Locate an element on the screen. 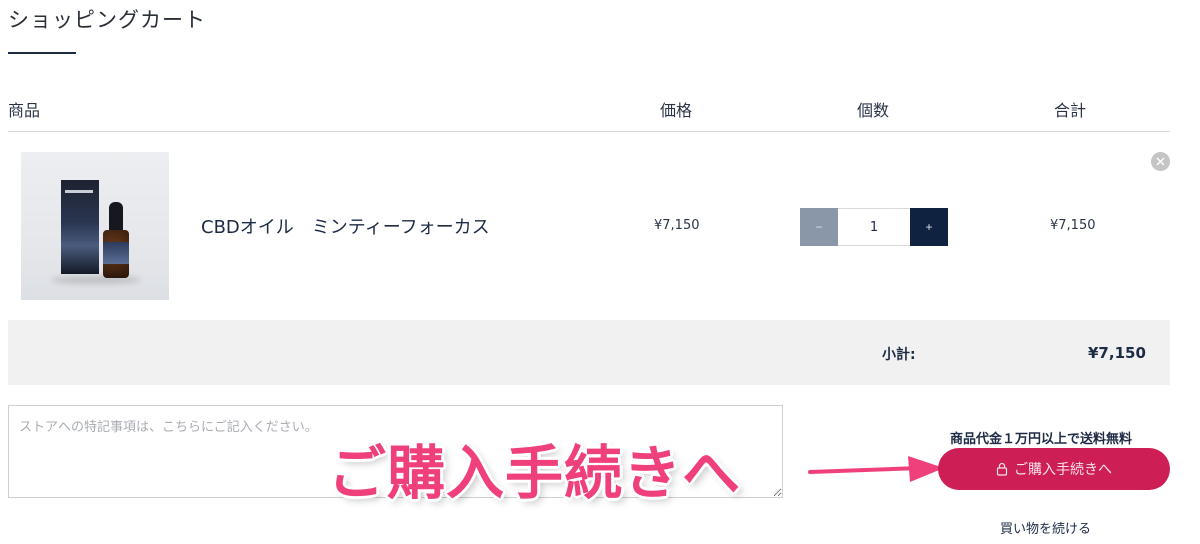 Image resolution: width=1200 pixels, height=544 pixels. subtotal-bar is located at coordinates (589, 352).